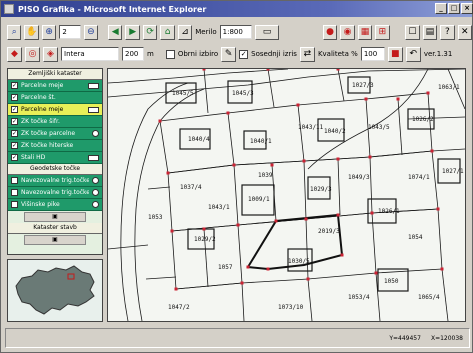  I want to click on parcel-number-label: 1063/1, so click(449, 87).